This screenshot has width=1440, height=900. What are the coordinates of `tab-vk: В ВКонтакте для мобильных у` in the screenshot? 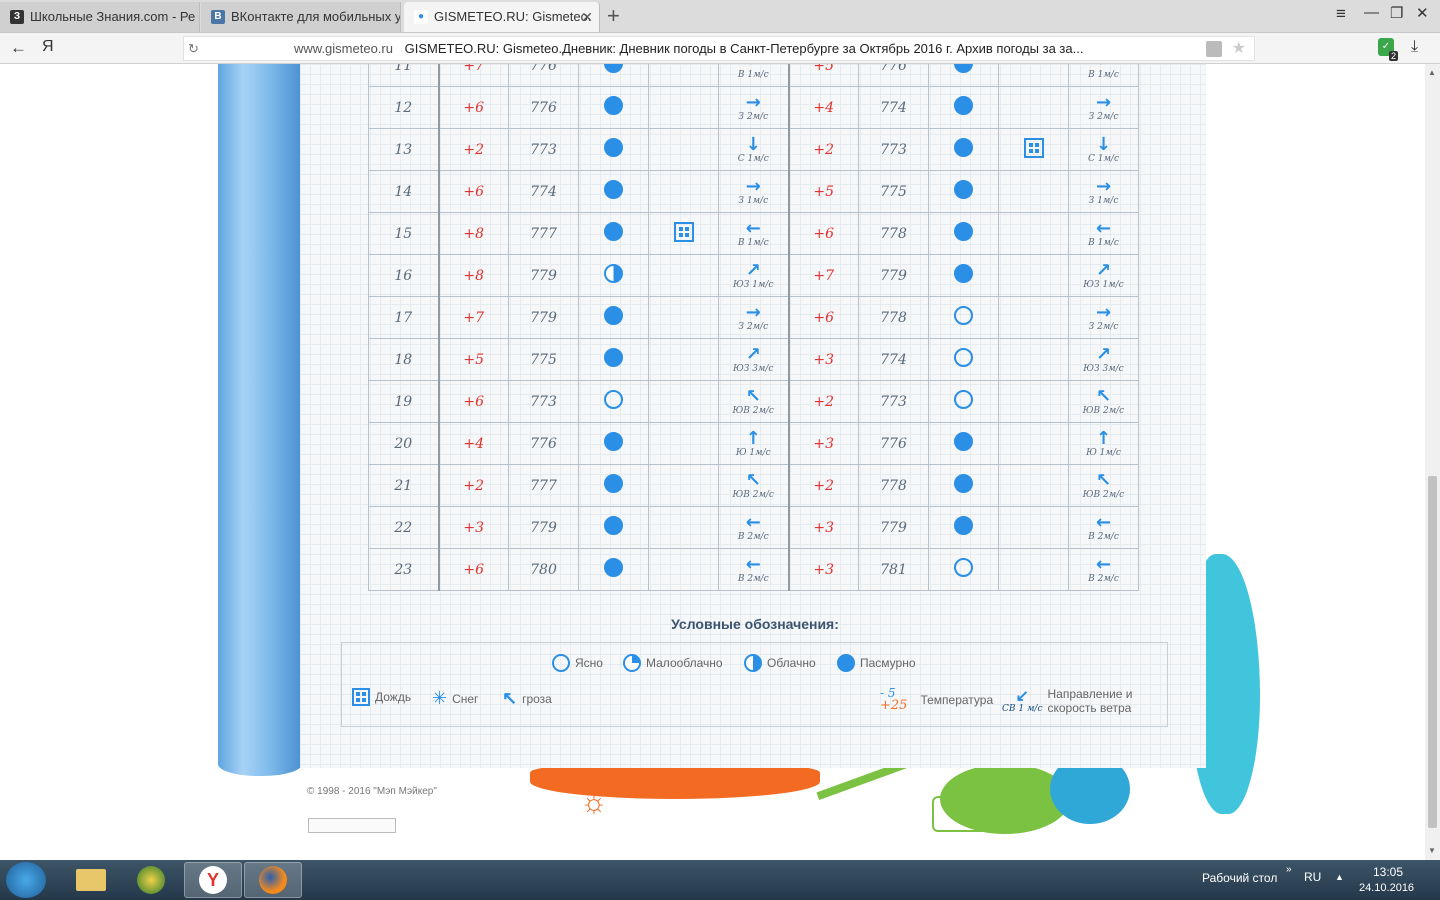 It's located at (301, 17).